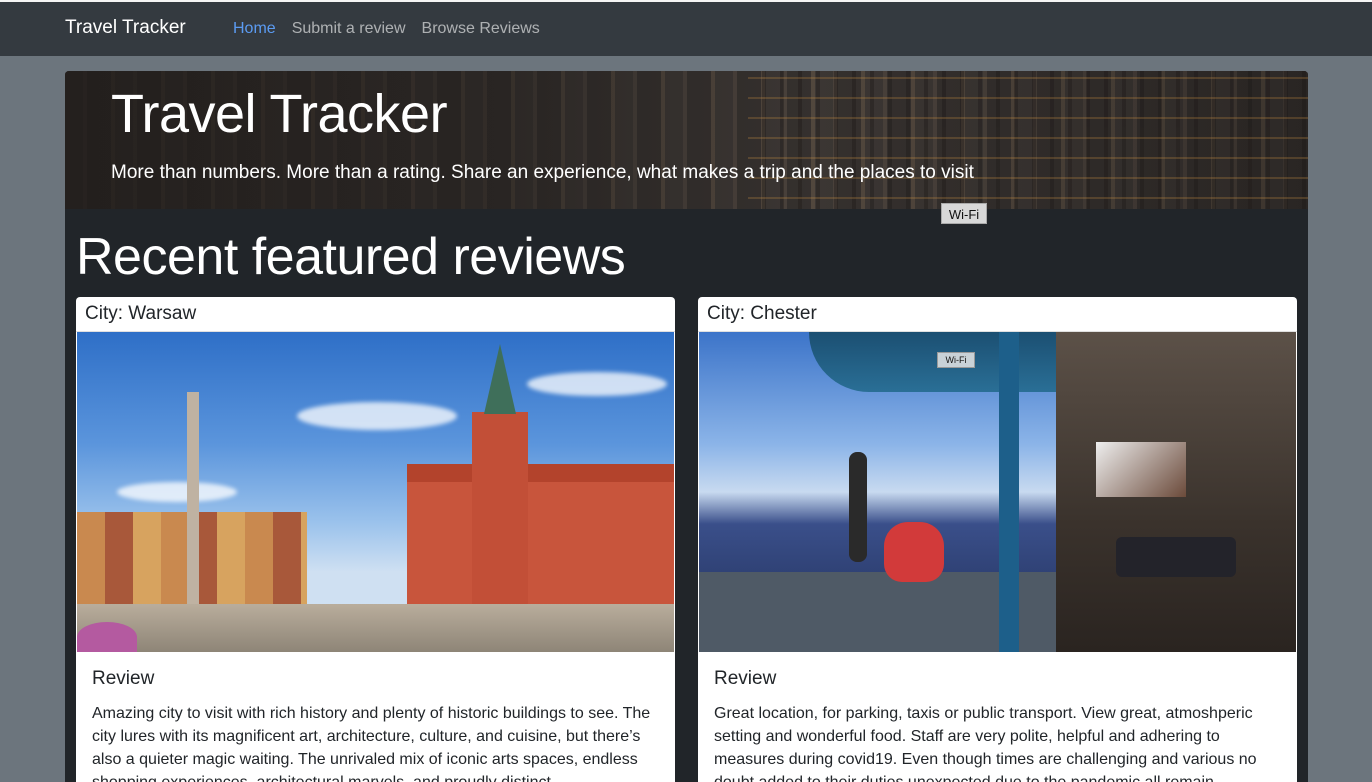 Image resolution: width=1372 pixels, height=782 pixels. What do you see at coordinates (500, 512) in the screenshot?
I see `clock-tower` at bounding box center [500, 512].